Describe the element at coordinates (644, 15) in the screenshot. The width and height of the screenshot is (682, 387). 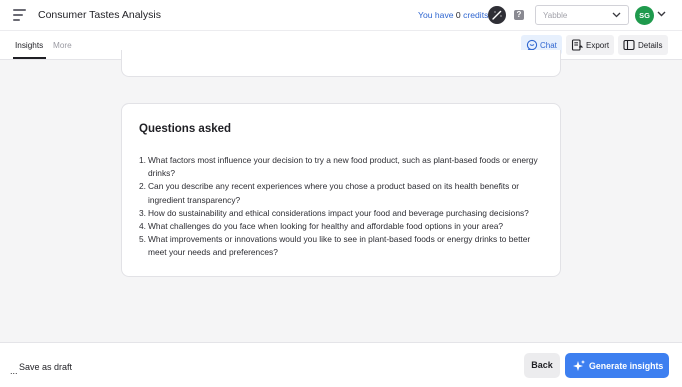
I see `avatar: SG` at that location.